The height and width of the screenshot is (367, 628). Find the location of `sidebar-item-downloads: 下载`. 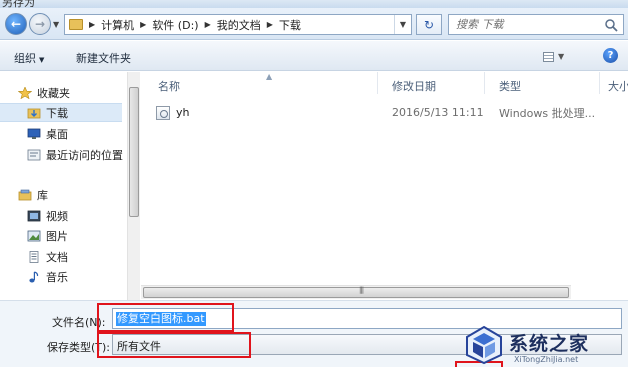

sidebar-item-downloads: 下载 is located at coordinates (61, 112).